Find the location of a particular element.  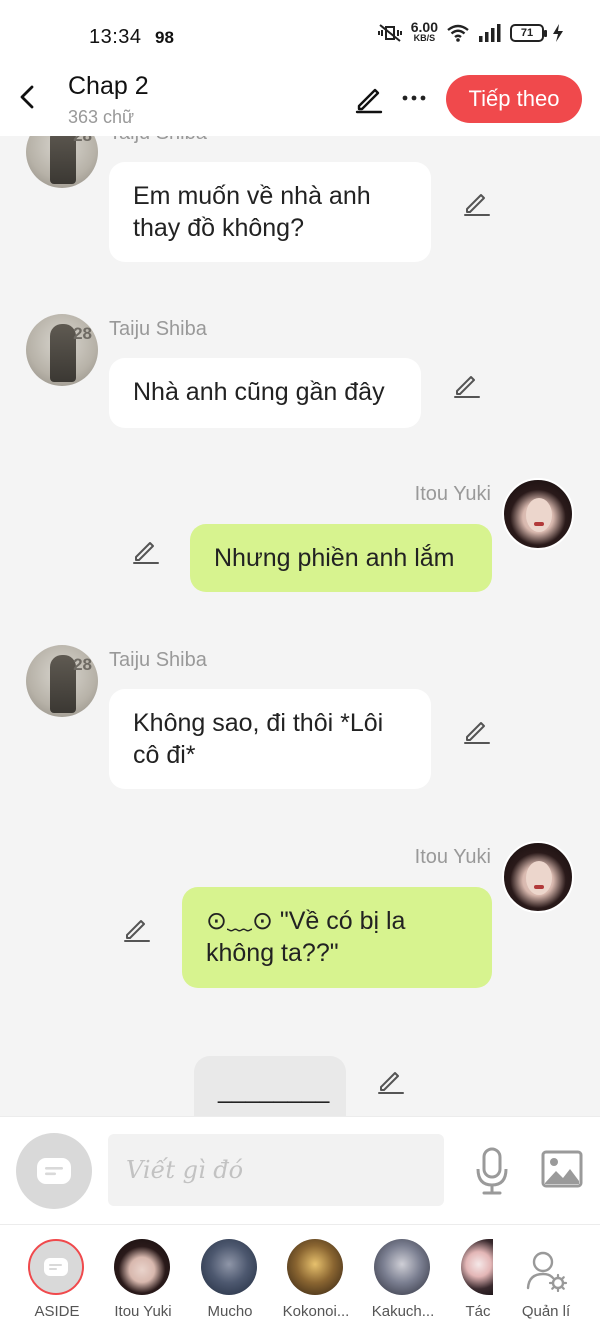

status-icons: 6.00 KB/S 71 is located at coordinates (470, 31).